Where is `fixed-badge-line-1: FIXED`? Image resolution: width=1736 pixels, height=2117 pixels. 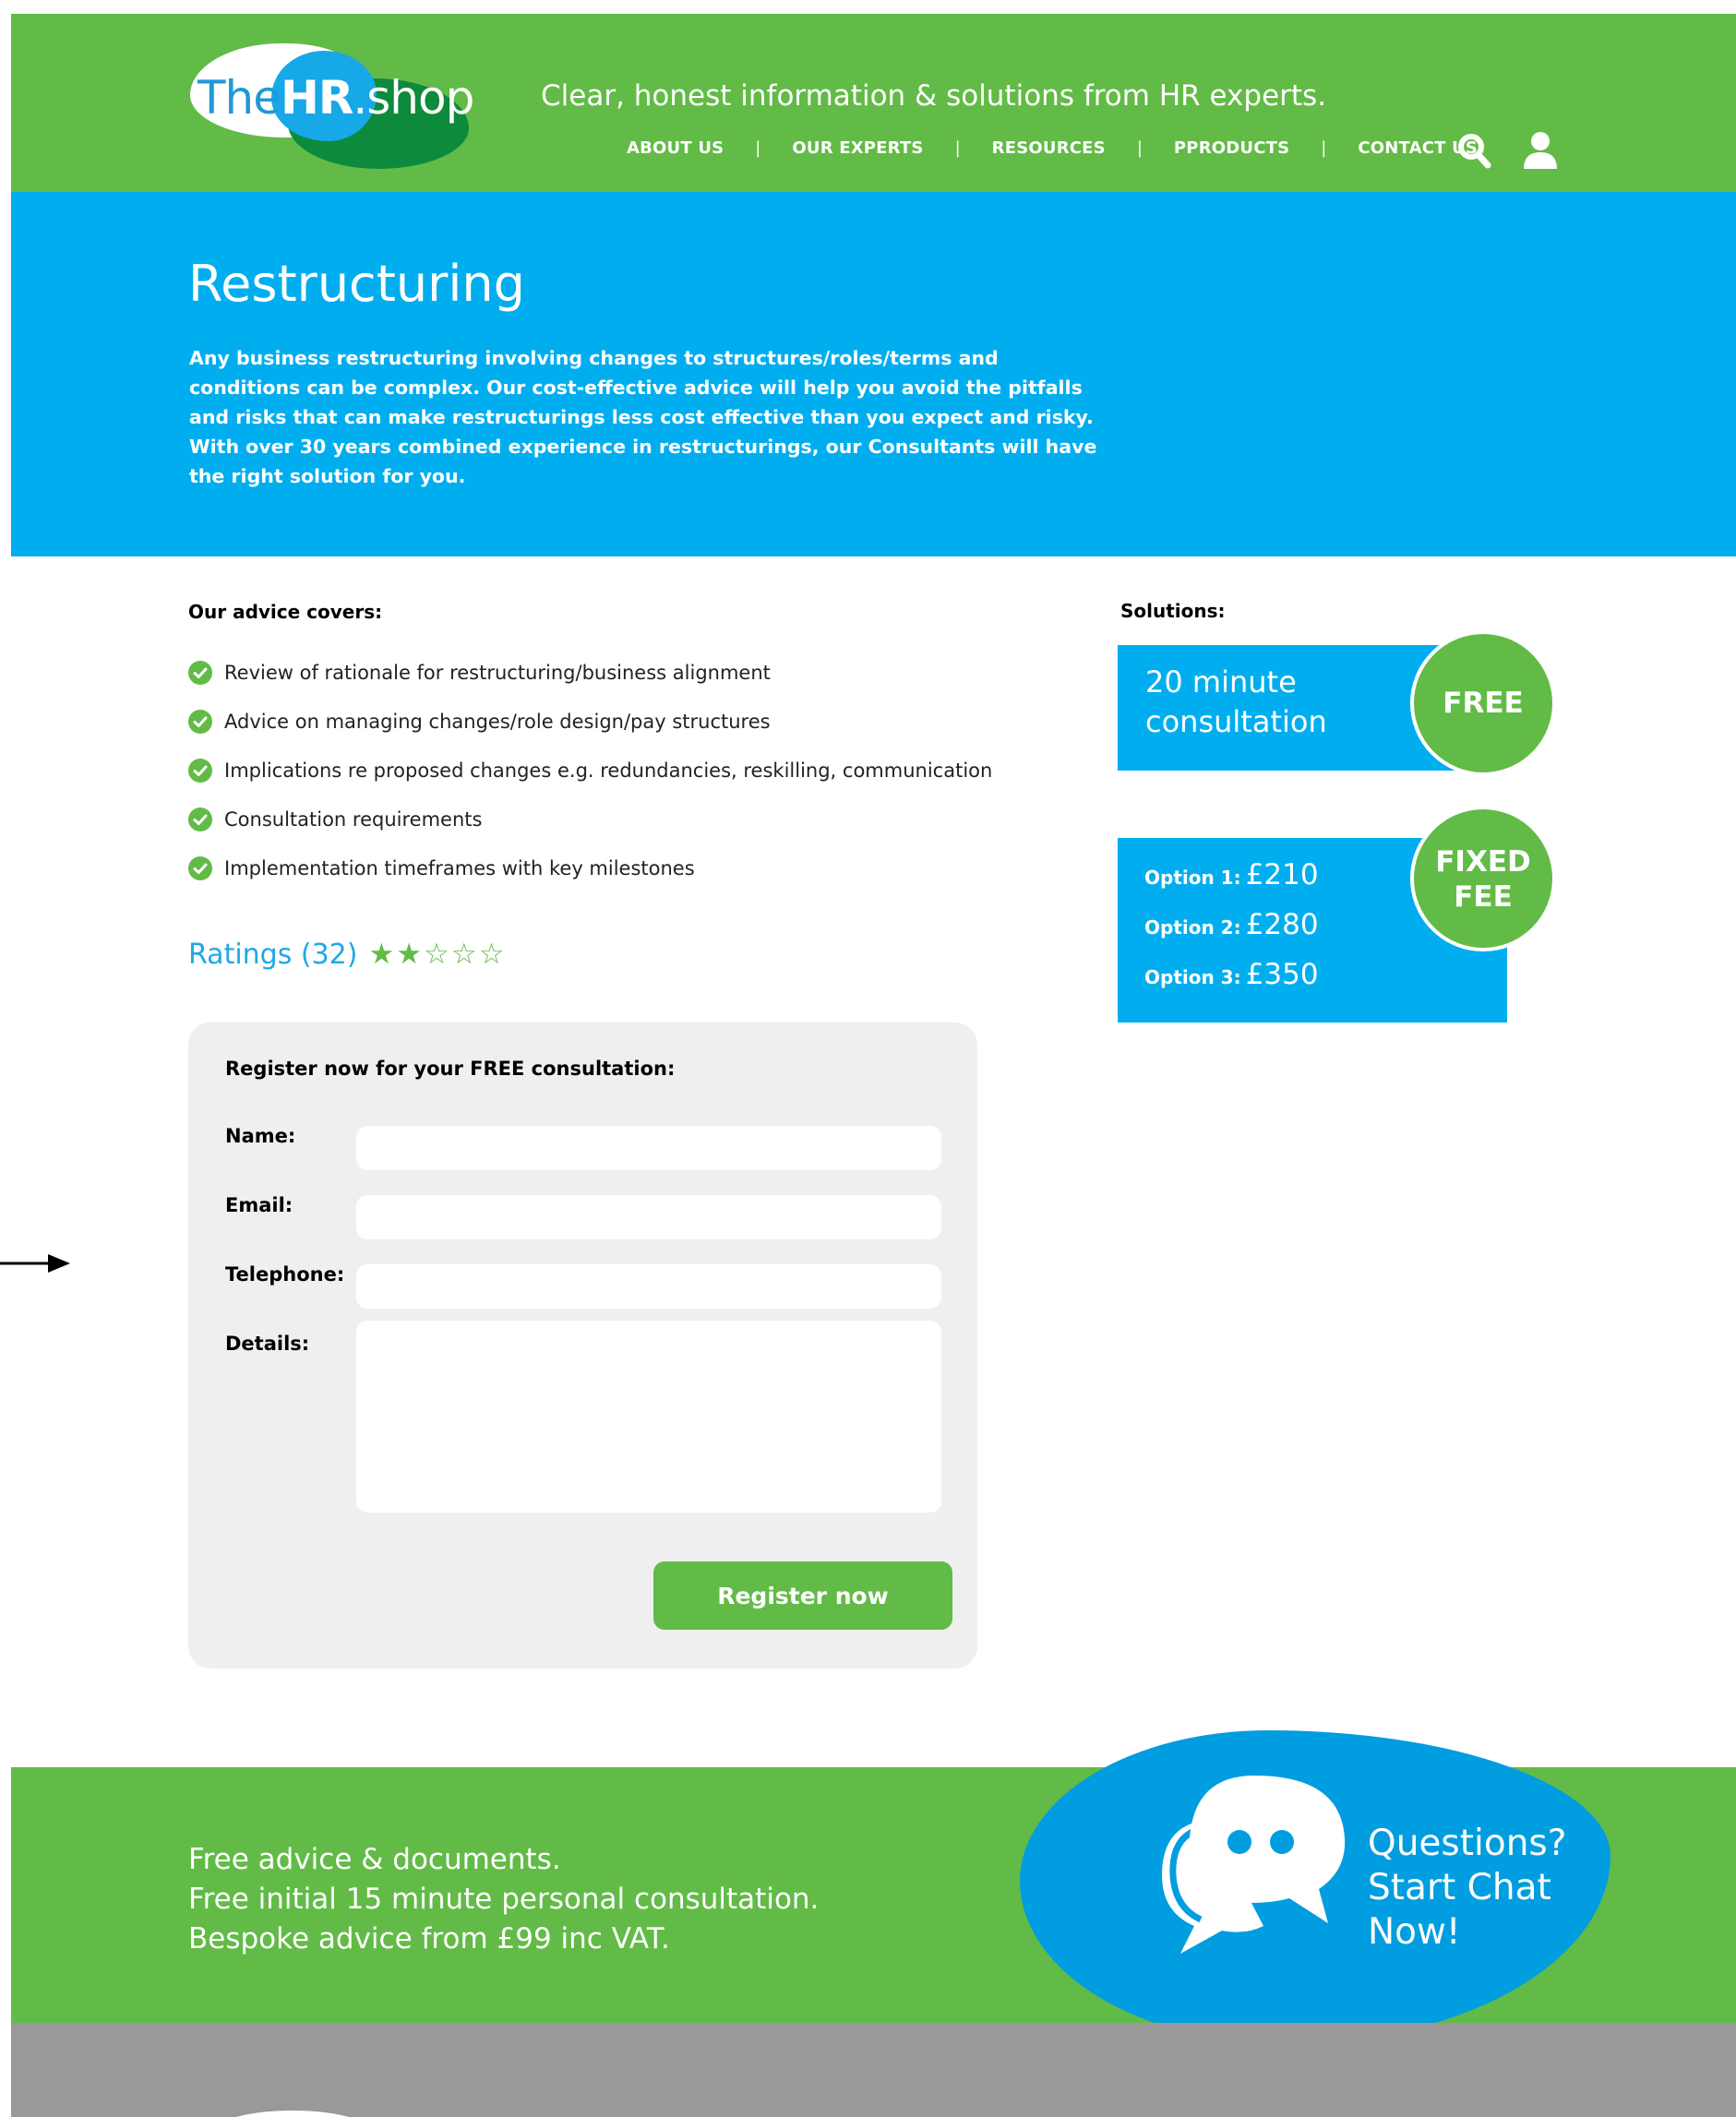
fixed-badge-line-1: FIXED is located at coordinates (1483, 862).